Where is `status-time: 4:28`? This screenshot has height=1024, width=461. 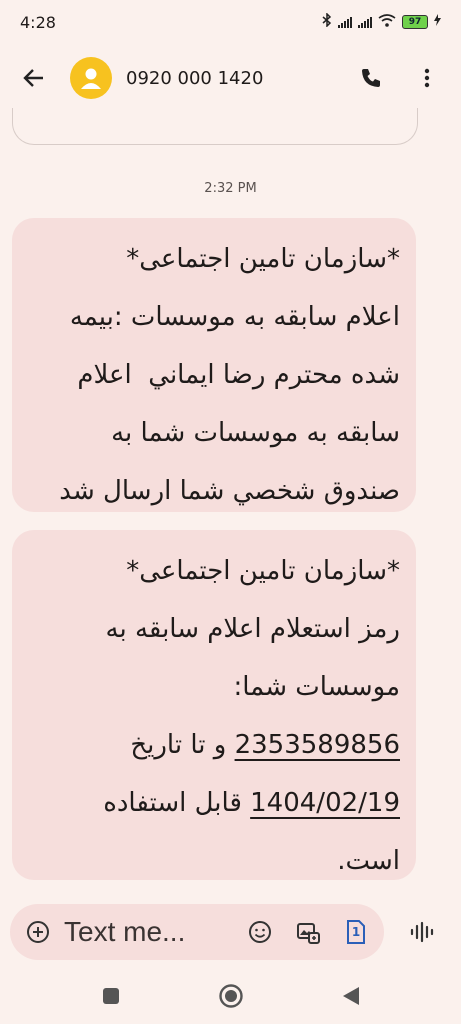
status-time: 4:28 is located at coordinates (38, 22).